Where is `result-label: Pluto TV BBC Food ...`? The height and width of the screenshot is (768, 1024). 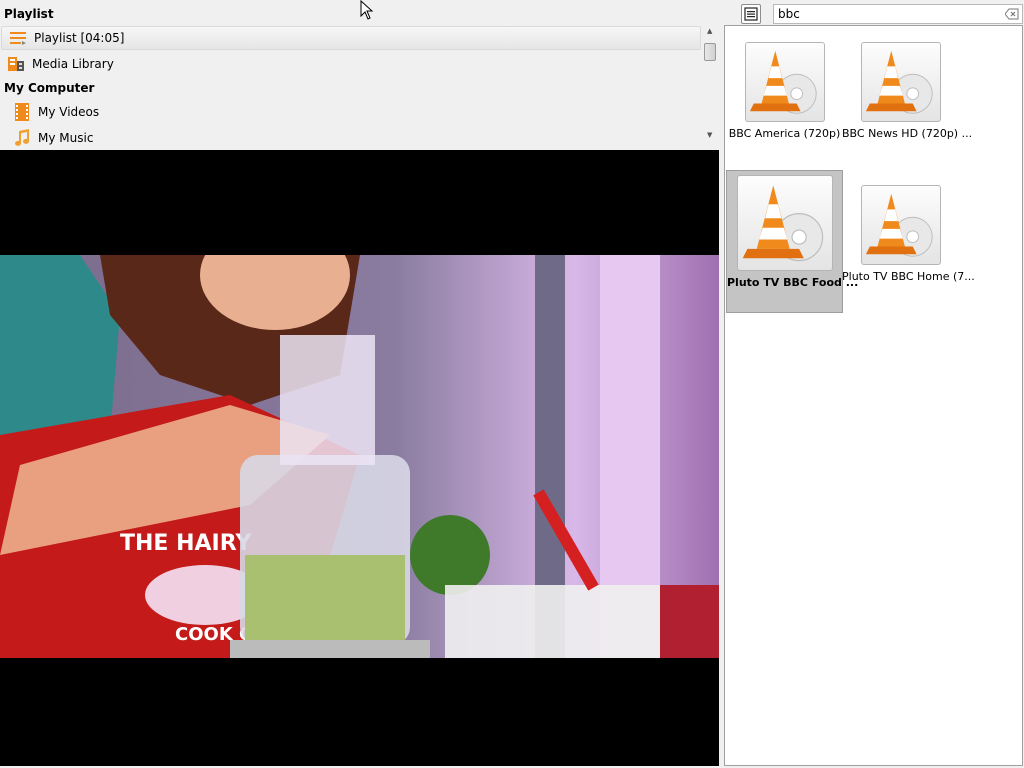 result-label: Pluto TV BBC Food ... is located at coordinates (793, 282).